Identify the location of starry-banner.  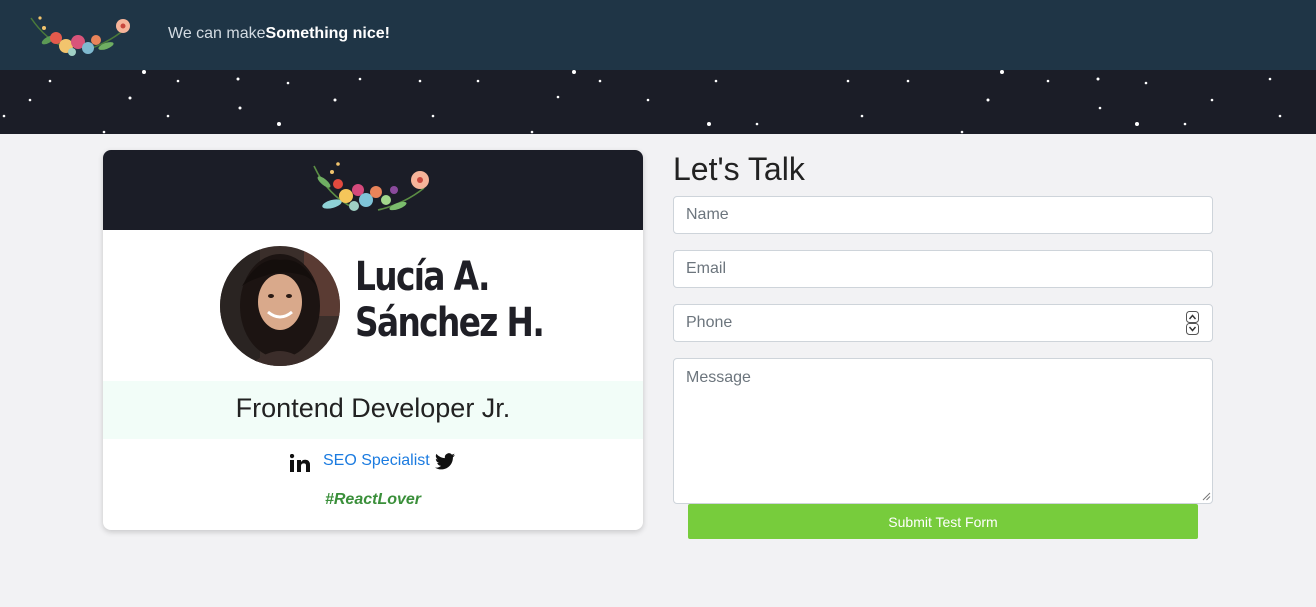
(658, 102).